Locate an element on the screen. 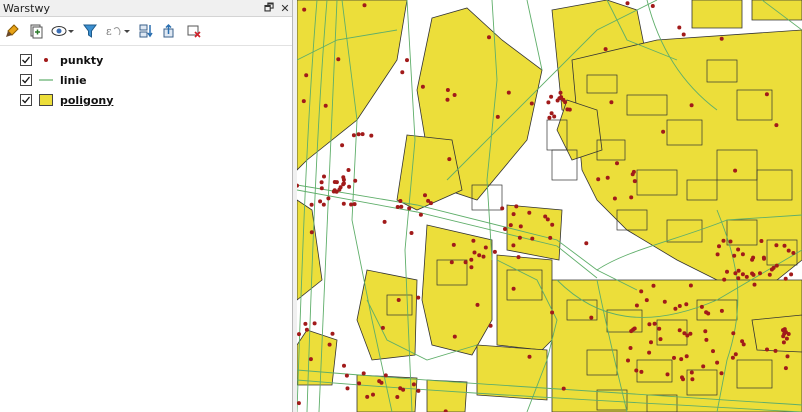 This screenshot has height=412, width=802. layer-item-poligony: poligony is located at coordinates (146, 100).